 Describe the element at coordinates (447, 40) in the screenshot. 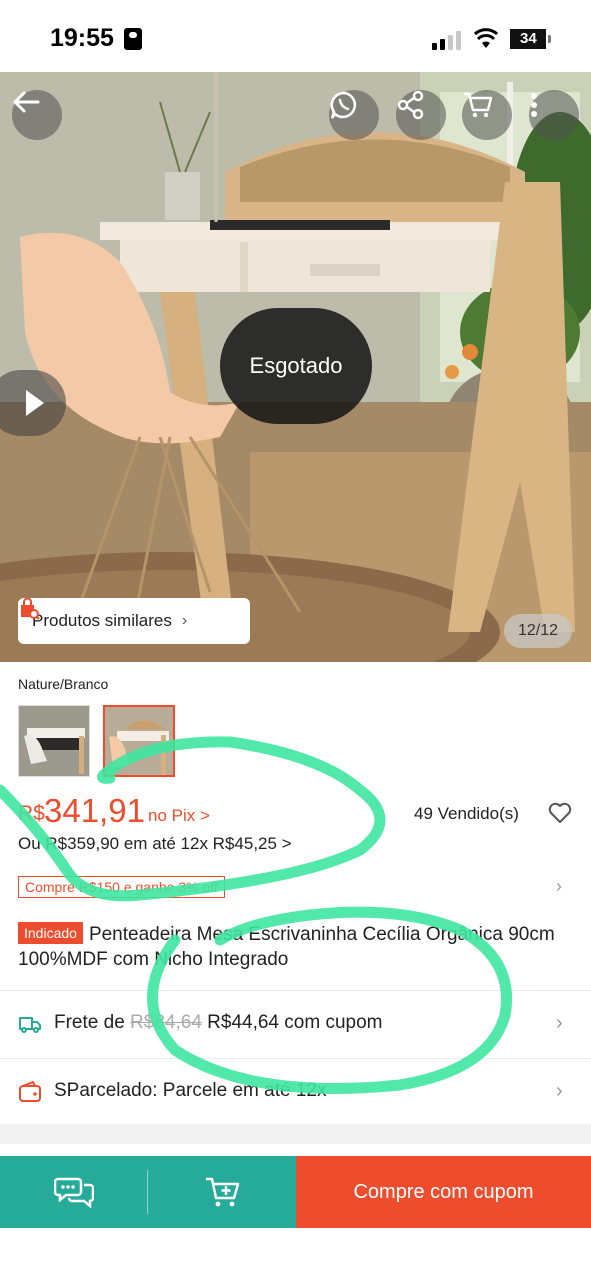

I see `cellular-signal-icon` at that location.